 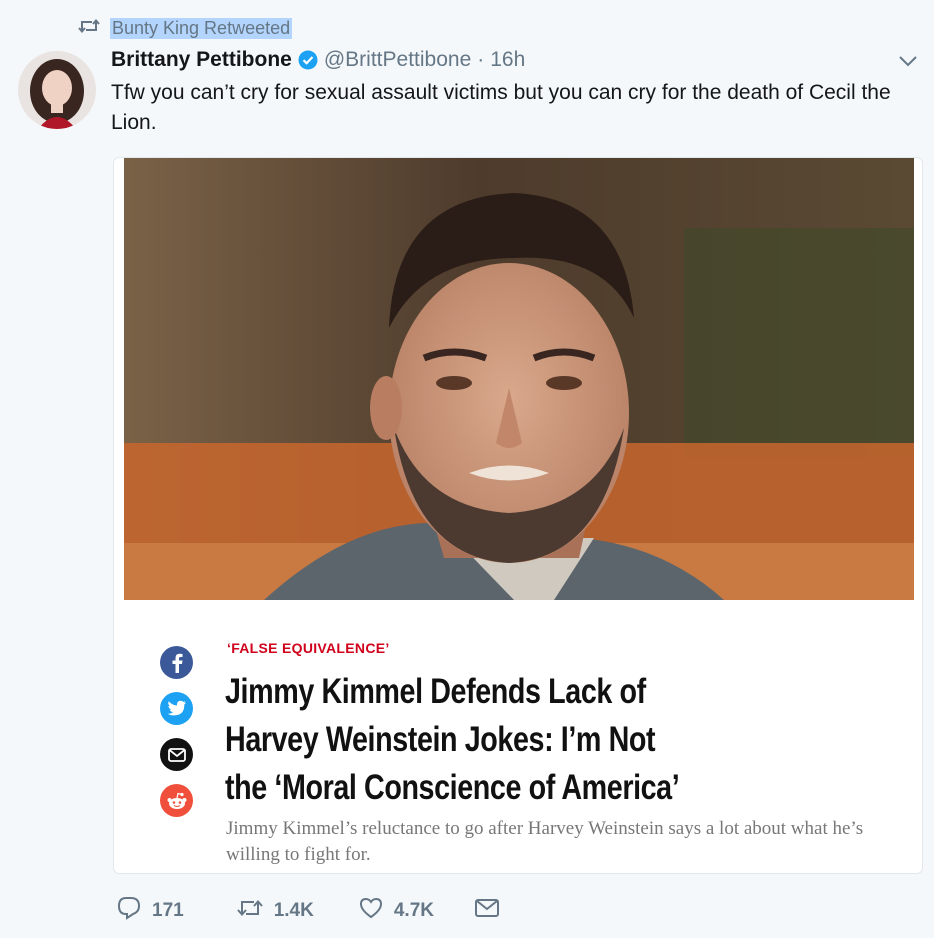 What do you see at coordinates (168, 910) in the screenshot?
I see `reply-count: 171` at bounding box center [168, 910].